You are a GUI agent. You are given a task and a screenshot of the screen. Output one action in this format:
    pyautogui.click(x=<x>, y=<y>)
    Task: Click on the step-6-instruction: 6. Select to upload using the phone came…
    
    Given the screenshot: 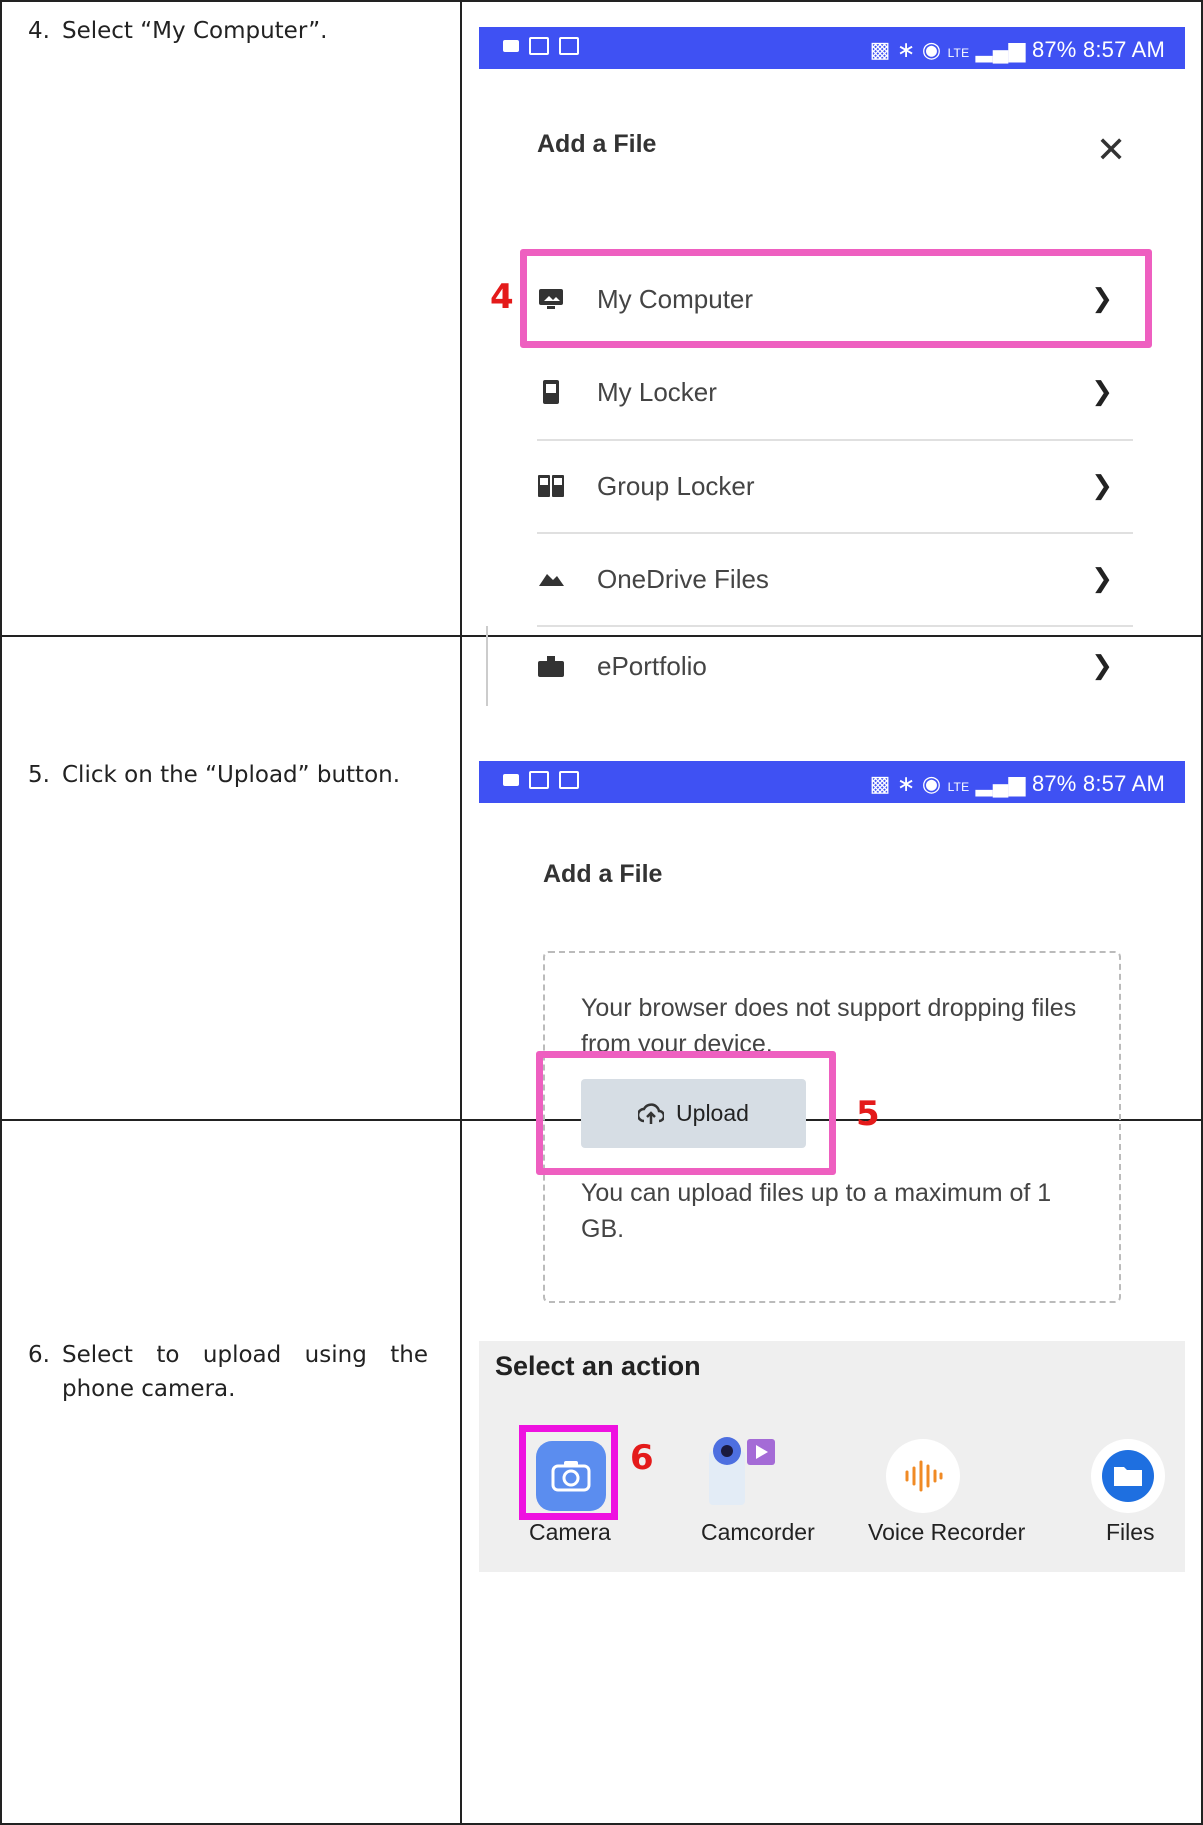 What is the action you would take?
    pyautogui.click(x=228, y=1372)
    